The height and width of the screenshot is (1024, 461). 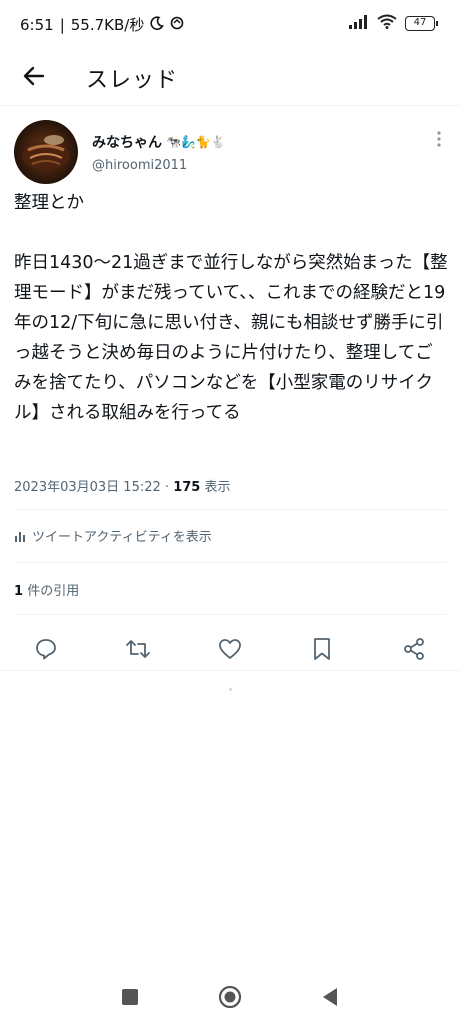 I want to click on retweet-button, so click(x=138, y=649).